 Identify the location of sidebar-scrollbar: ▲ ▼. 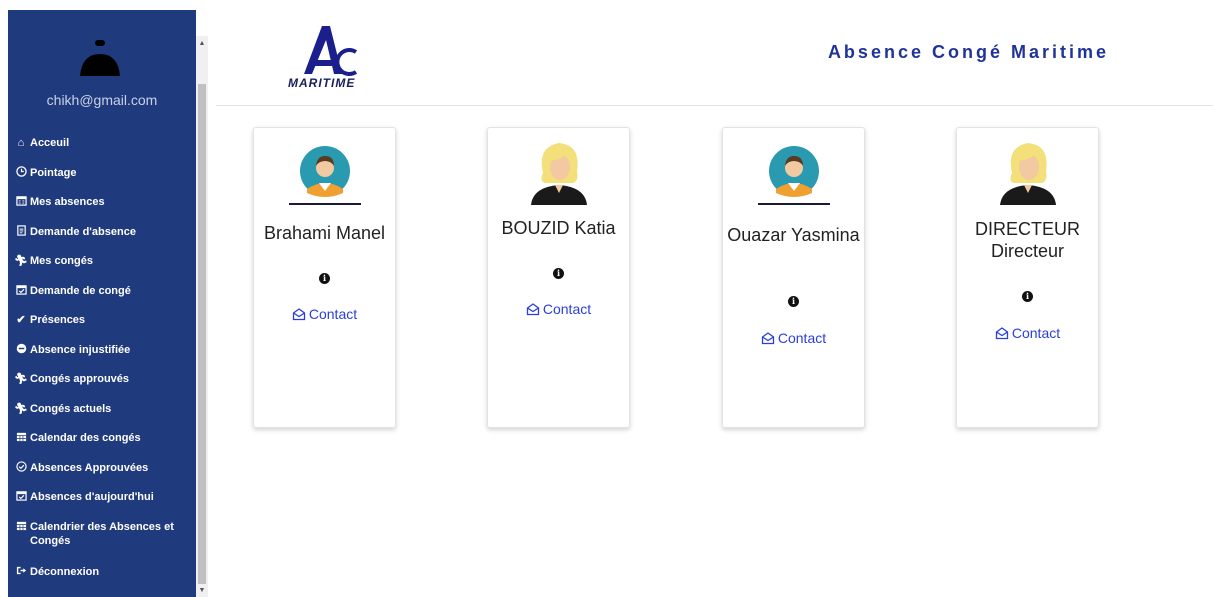
(202, 316).